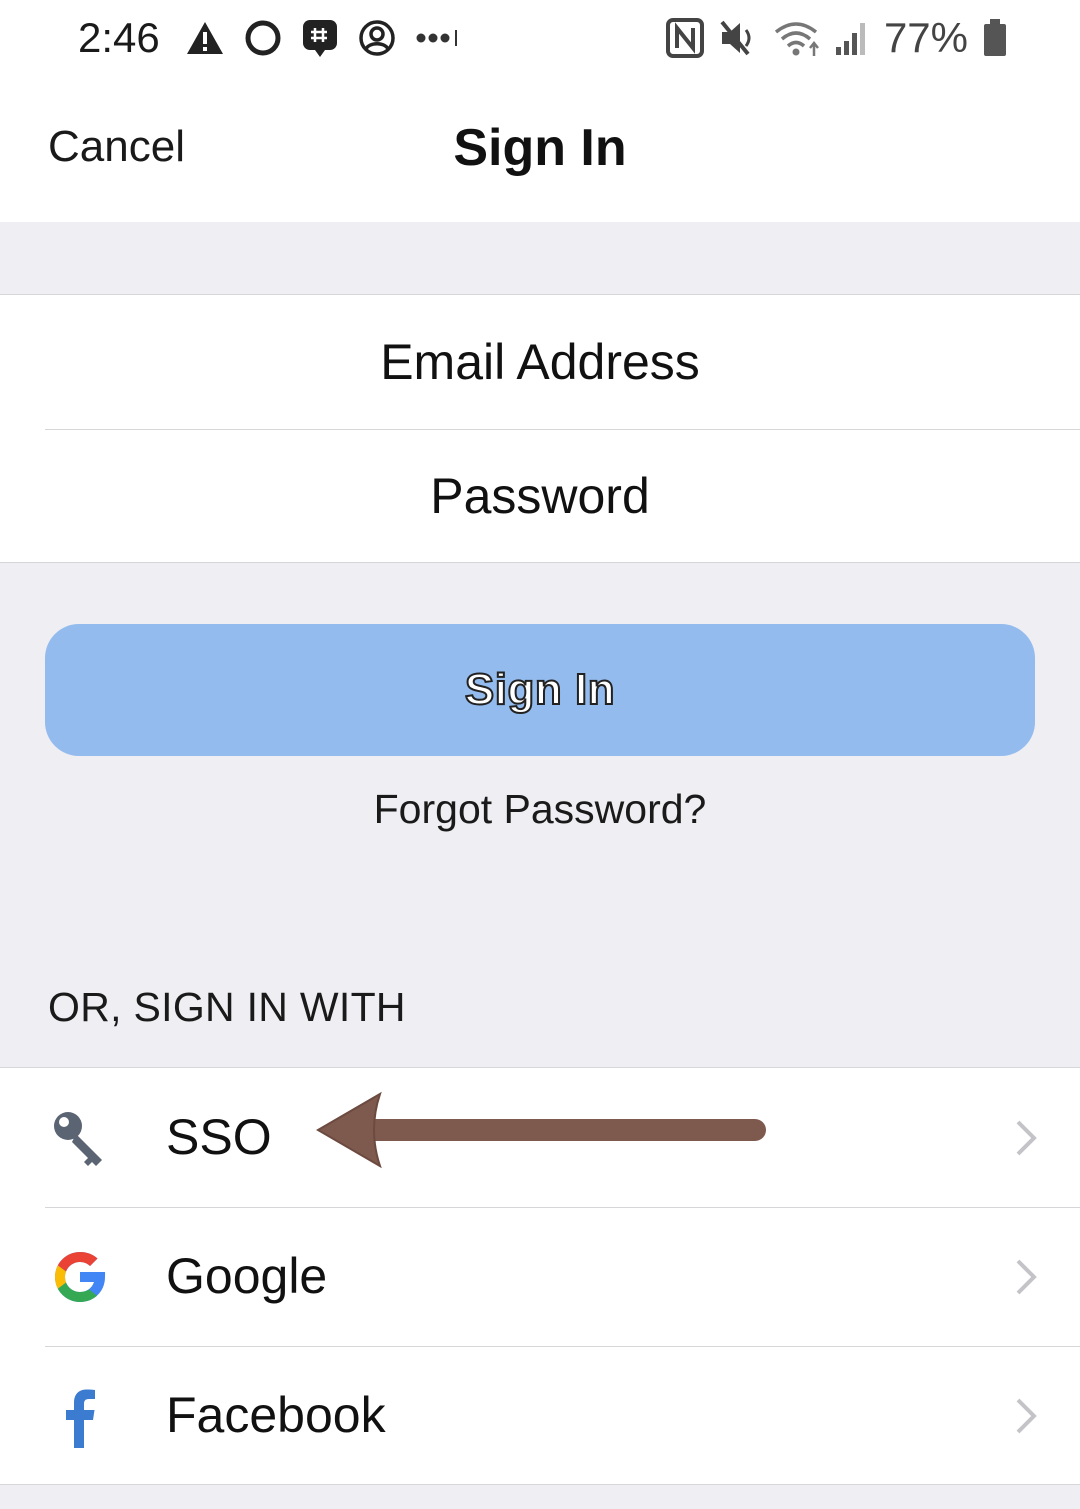 The height and width of the screenshot is (1509, 1080). Describe the element at coordinates (850, 39) in the screenshot. I see `signal-icon` at that location.